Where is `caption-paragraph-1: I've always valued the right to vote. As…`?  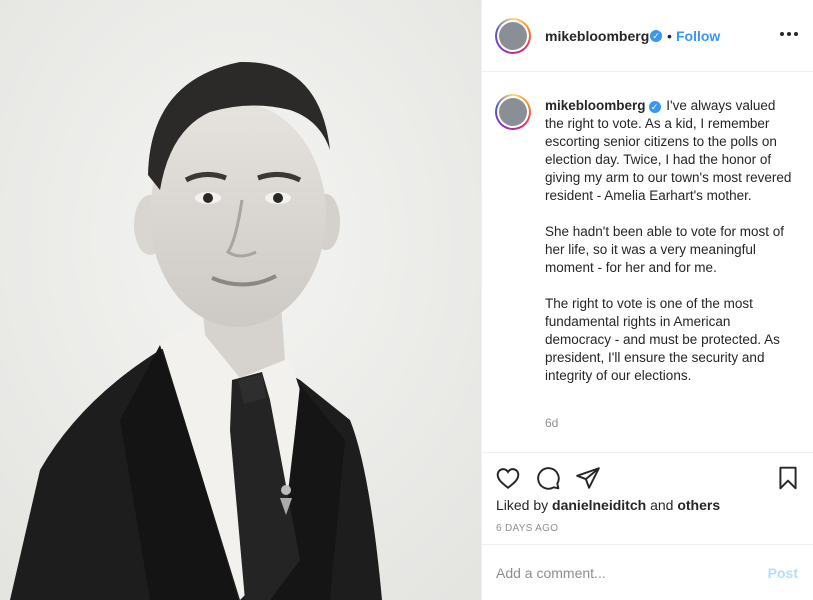
caption-paragraph-1: I've always valued the right to vote. As… is located at coordinates (668, 150).